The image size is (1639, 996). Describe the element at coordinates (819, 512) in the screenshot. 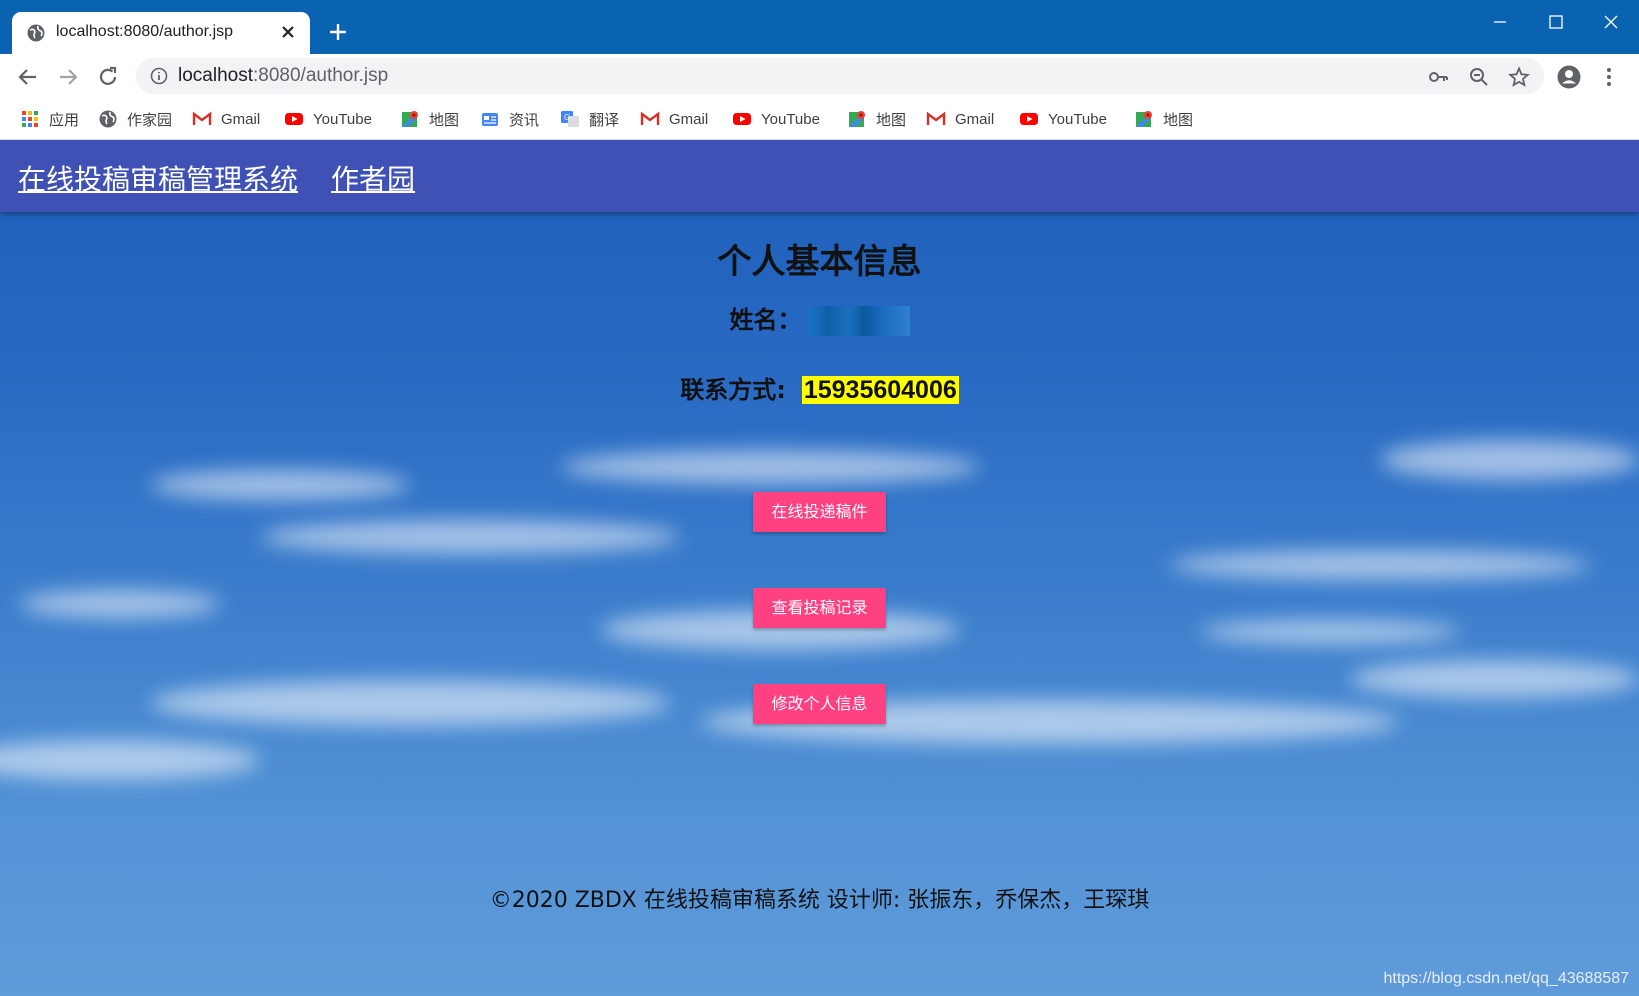

I see `submit-manuscript-button: 在线投递稿件` at that location.